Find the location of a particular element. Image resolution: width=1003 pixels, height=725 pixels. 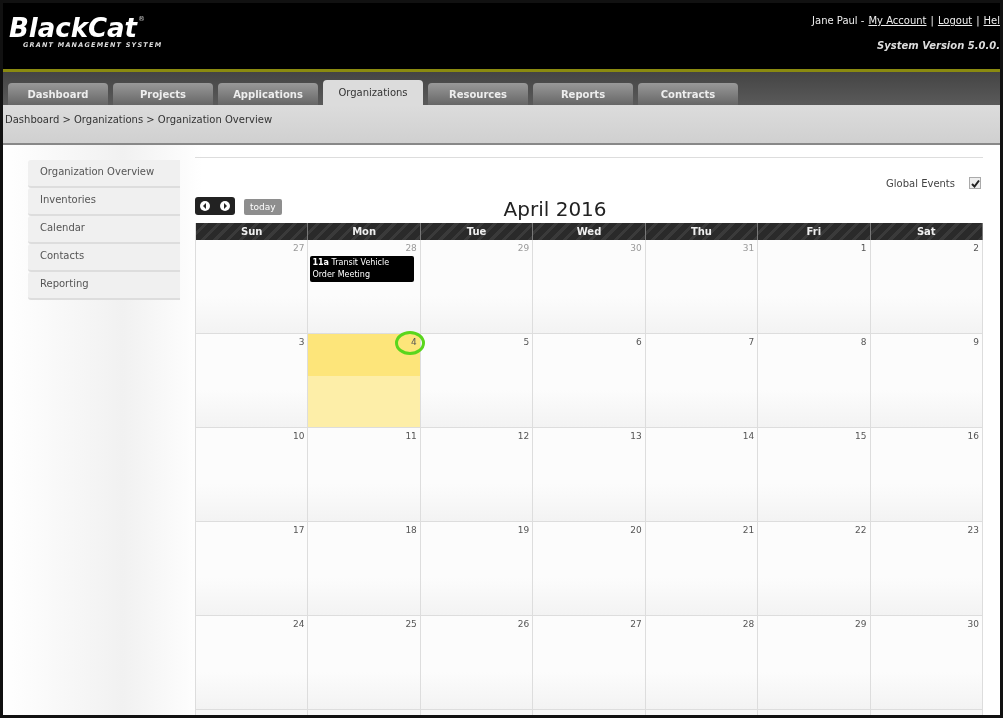

day-number: 21 is located at coordinates (748, 530).